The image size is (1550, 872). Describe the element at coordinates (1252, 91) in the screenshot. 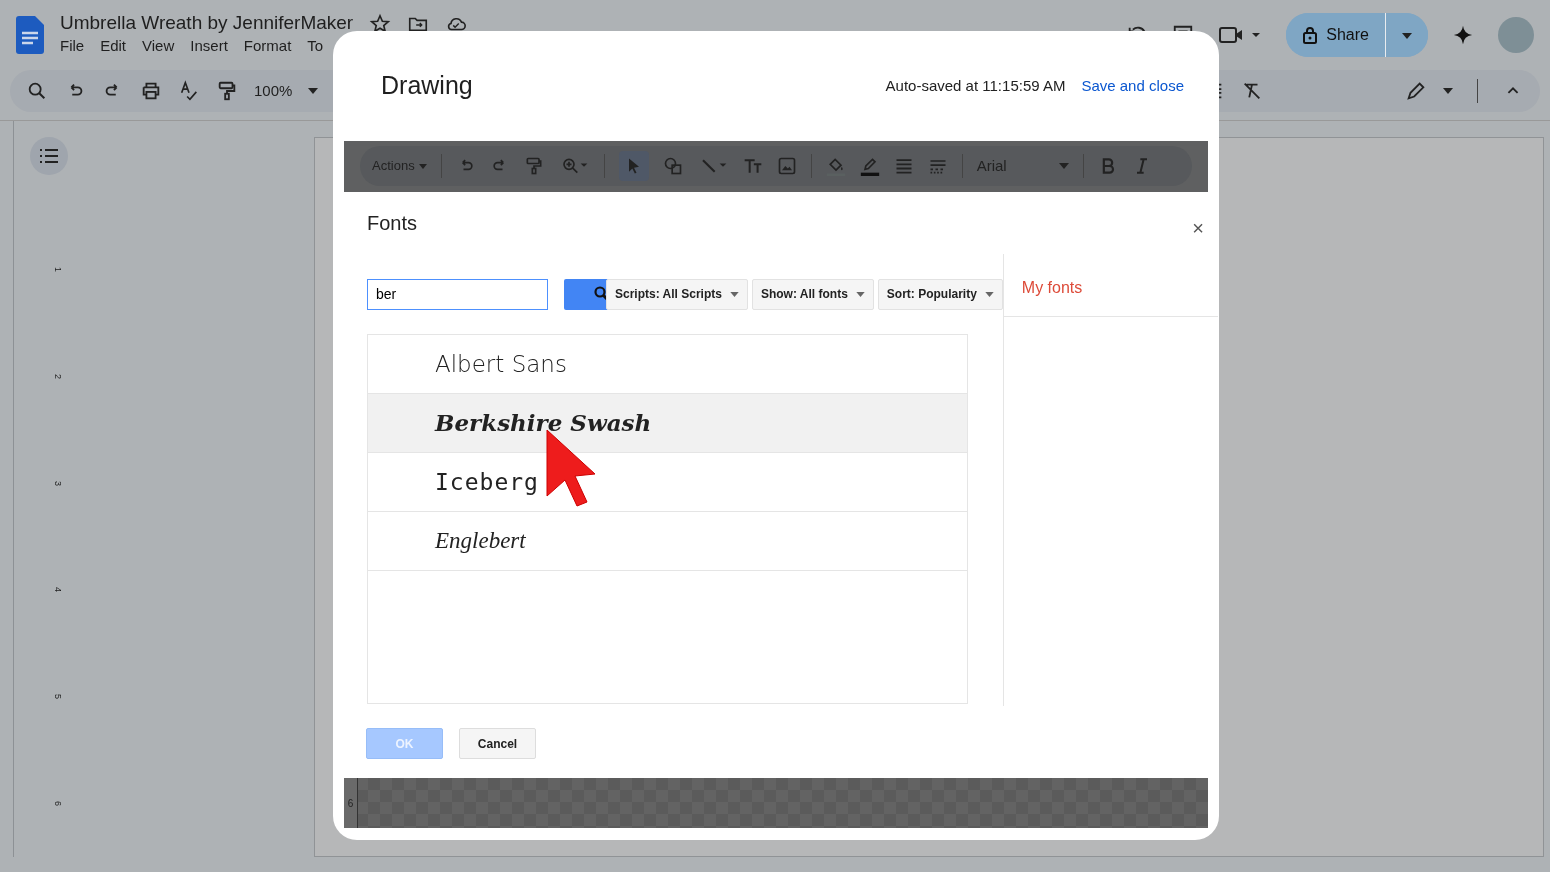

I see `clear-formatting-icon` at that location.